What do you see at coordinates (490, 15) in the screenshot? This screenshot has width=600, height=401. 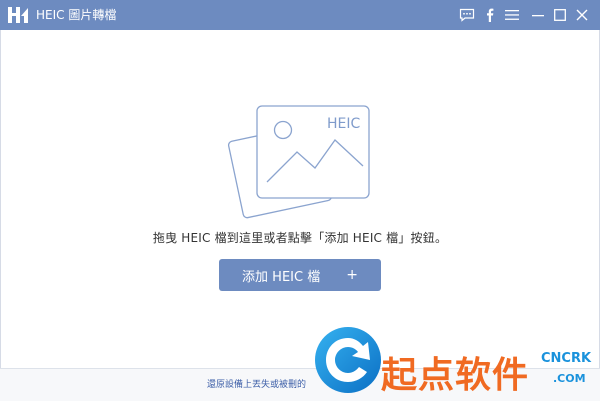 I see `facebook-icon` at bounding box center [490, 15].